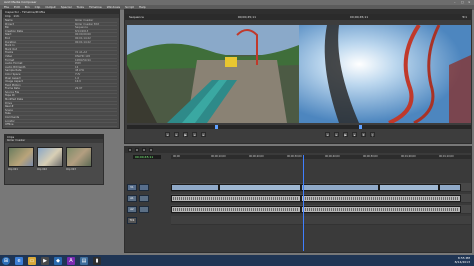  Describe the element at coordinates (372, 134) in the screenshot. I see `add-edit-icon: |` at that location.